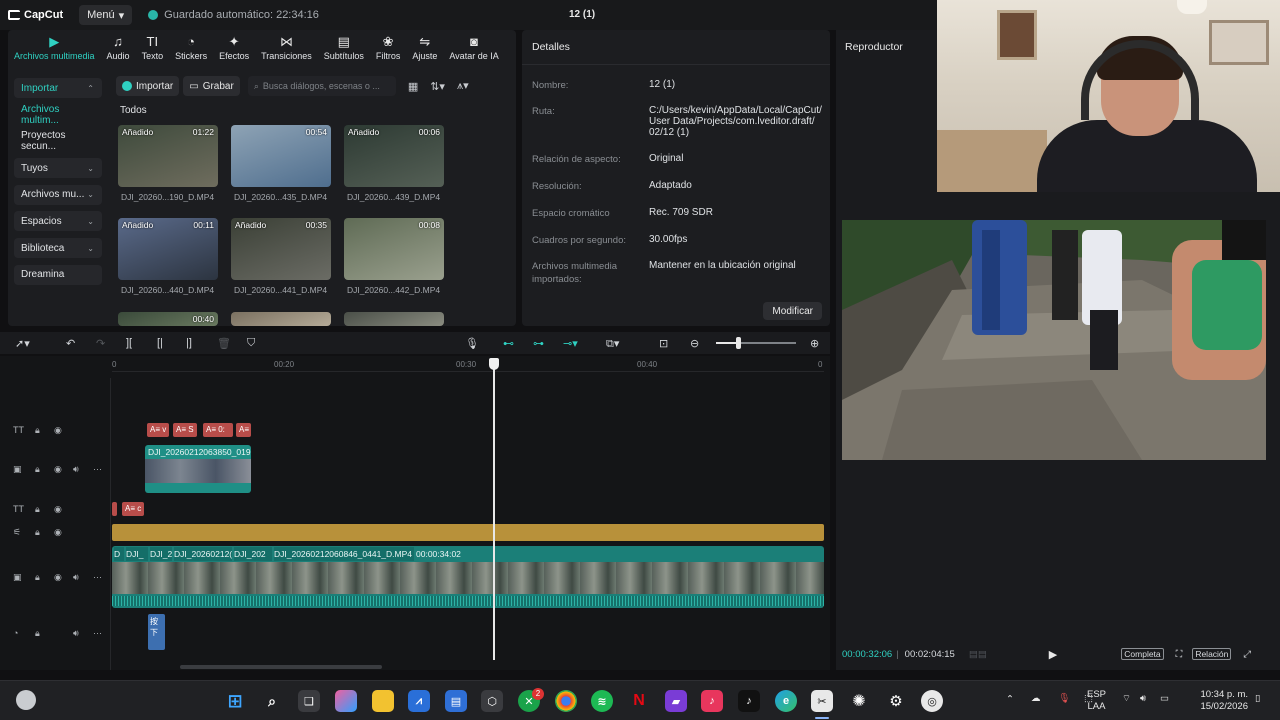 The image size is (1280, 720). I want to click on sort-icon: ⇅▾, so click(437, 86).